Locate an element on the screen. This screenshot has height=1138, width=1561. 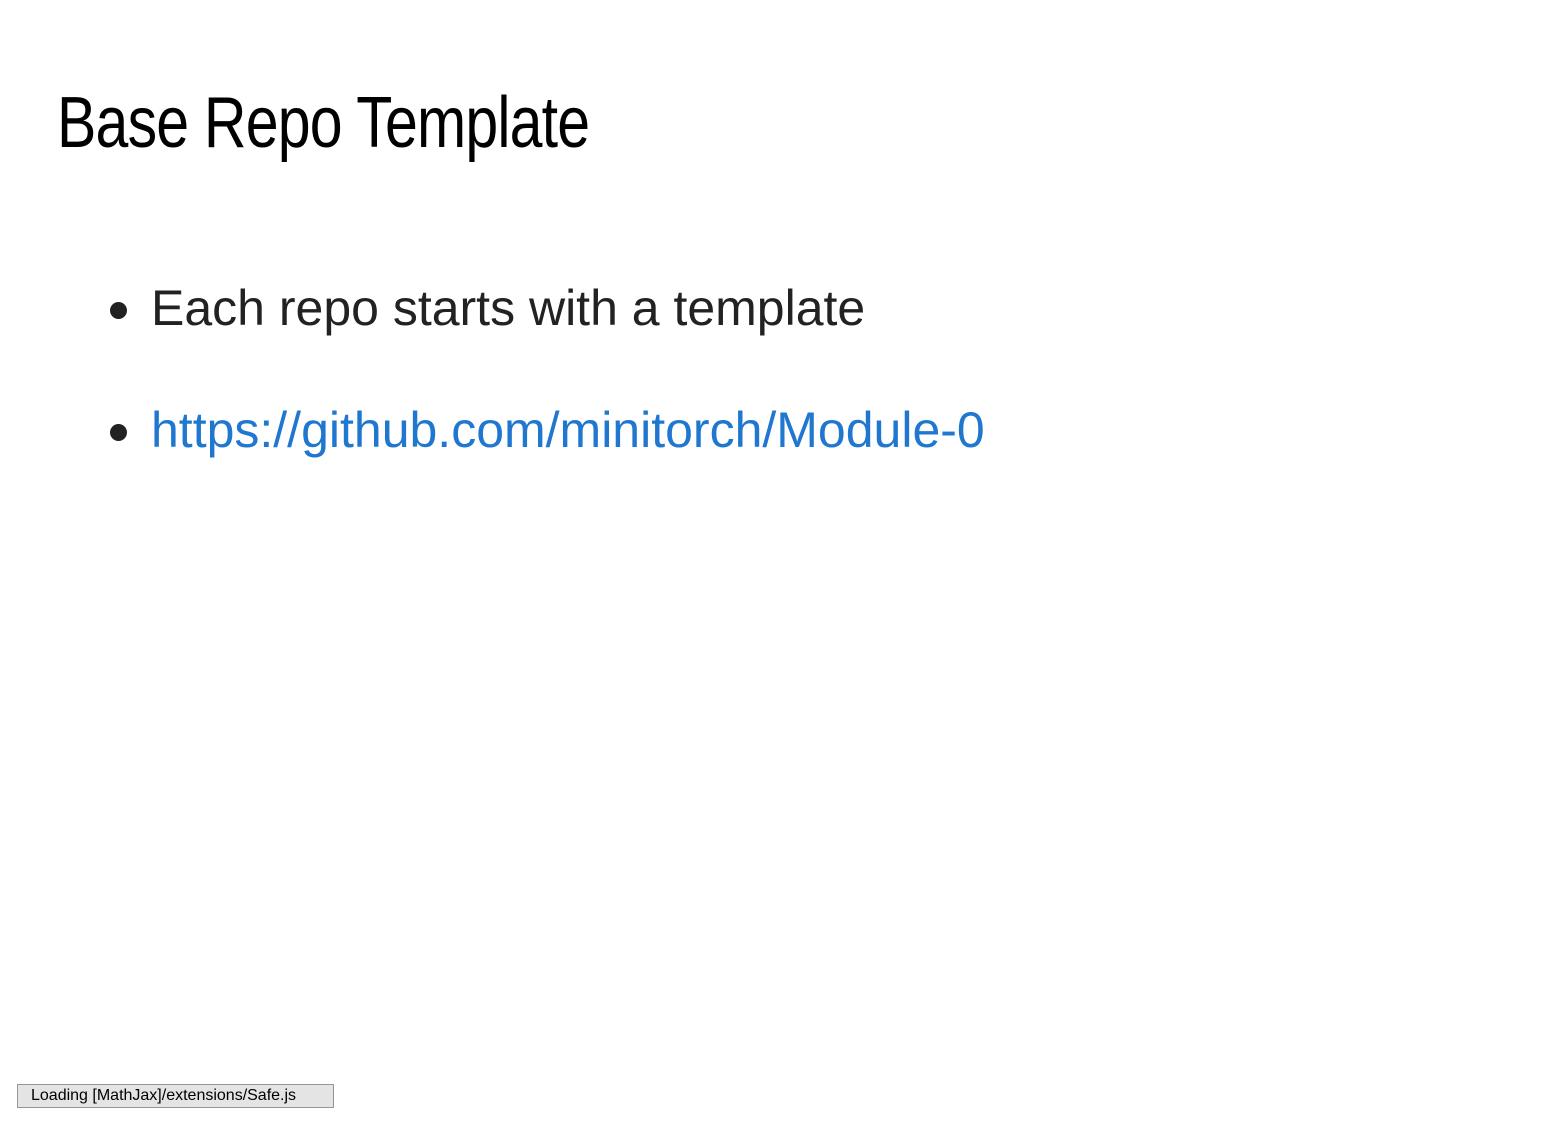
mathjax-loading-status: Loading [MathJax]/extensions/Safe.js is located at coordinates (175, 1096).